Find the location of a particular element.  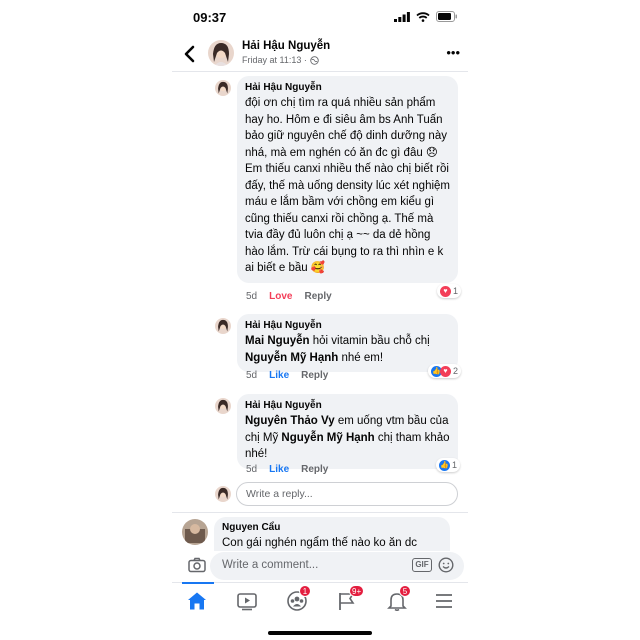

notification-badge: 1 is located at coordinates (305, 591).